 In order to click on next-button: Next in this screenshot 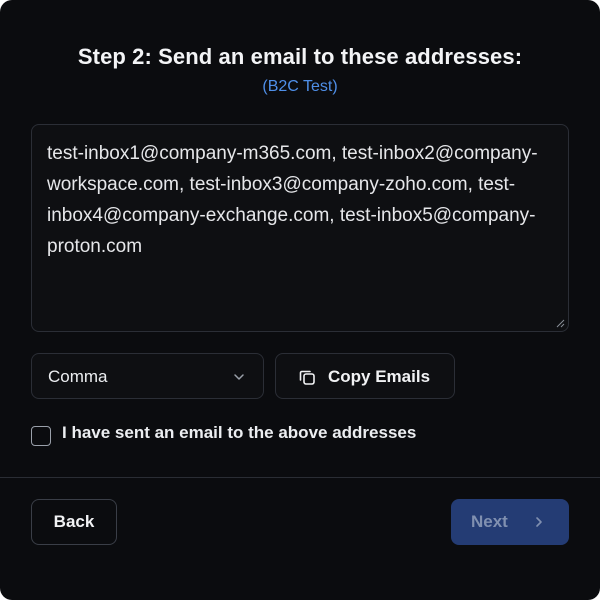, I will do `click(510, 522)`.